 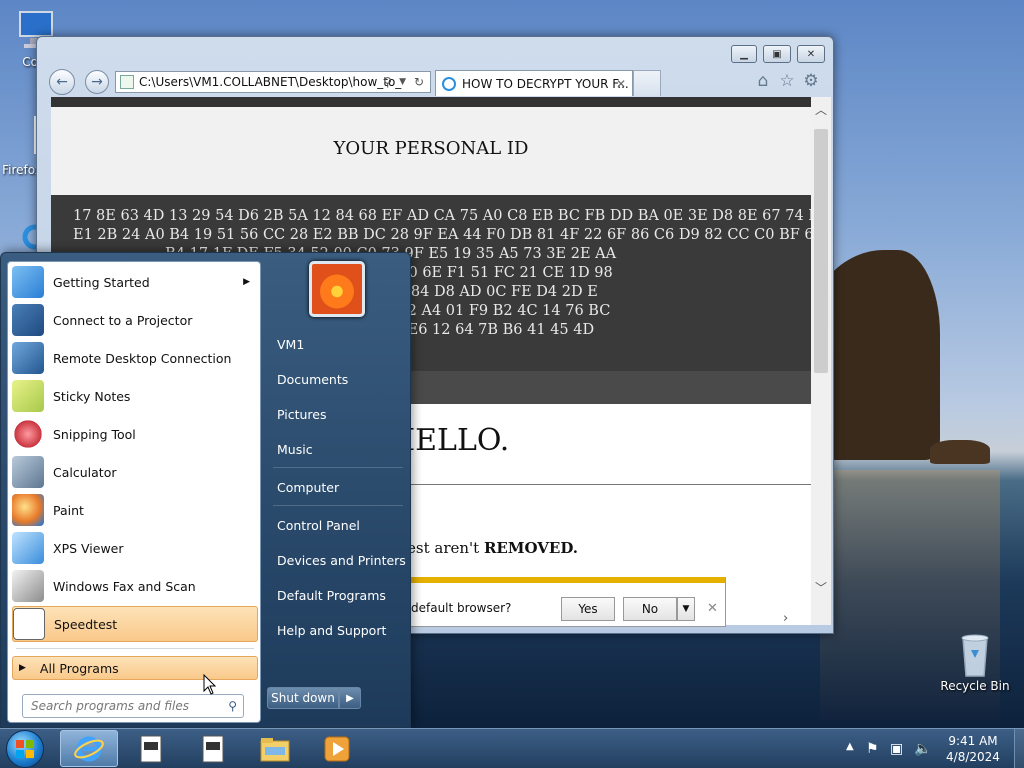 What do you see at coordinates (821, 587) in the screenshot?
I see `scroll-down-icon: ﹀` at bounding box center [821, 587].